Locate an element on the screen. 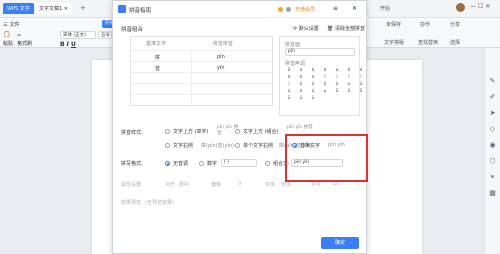 The width and height of the screenshot is (500, 254). option-single-right-label: 单个文字右侧 is located at coordinates (258, 146).